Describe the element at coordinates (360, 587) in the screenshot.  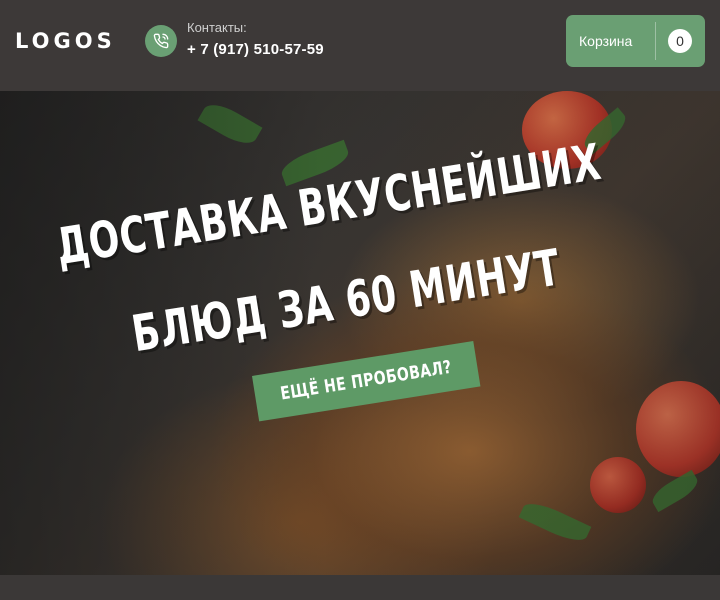
I see `section-divider` at that location.